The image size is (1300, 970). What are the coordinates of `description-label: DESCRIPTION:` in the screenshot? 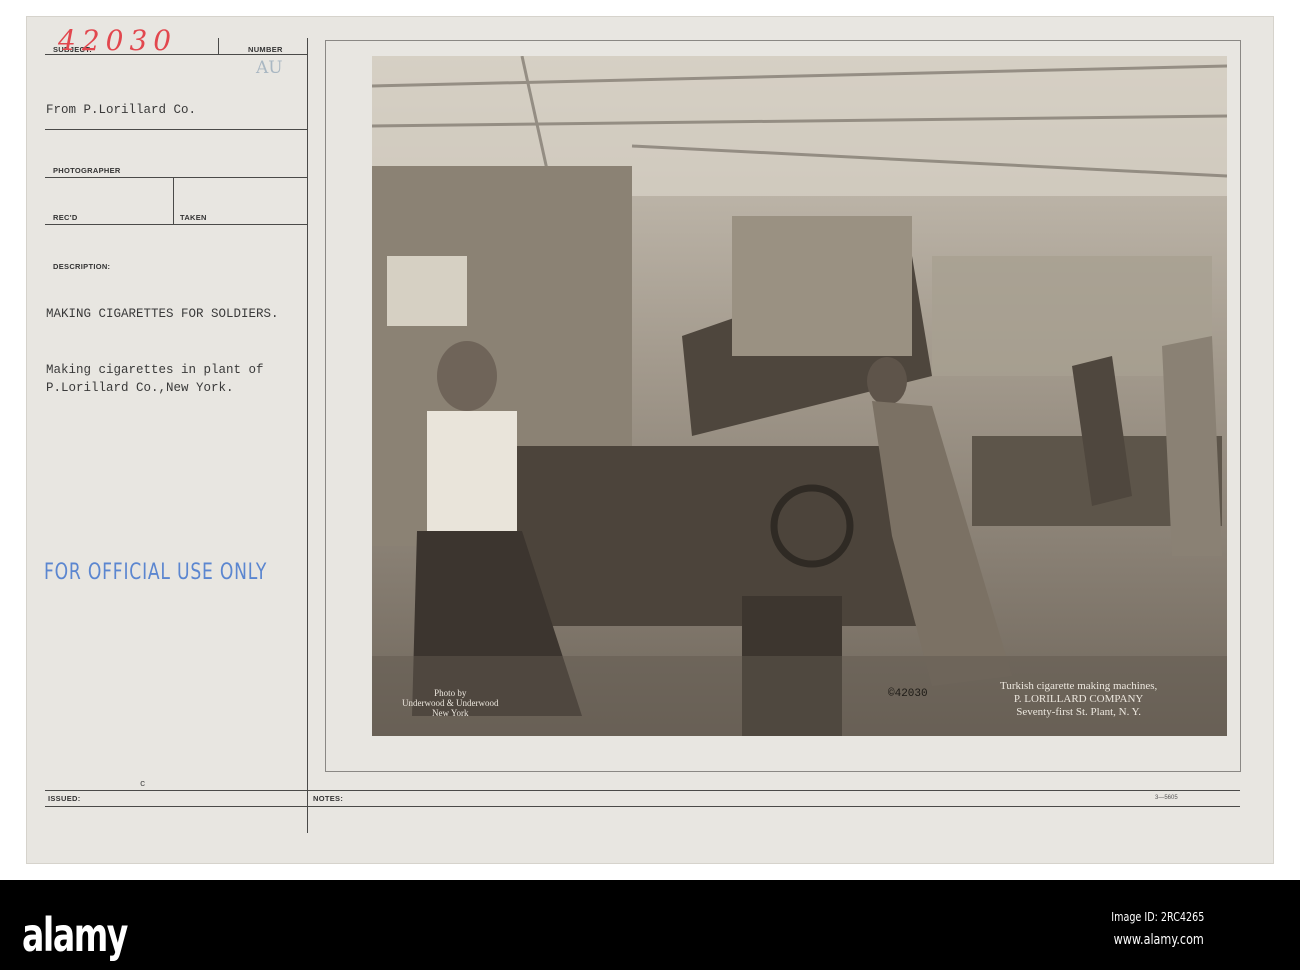 It's located at (82, 266).